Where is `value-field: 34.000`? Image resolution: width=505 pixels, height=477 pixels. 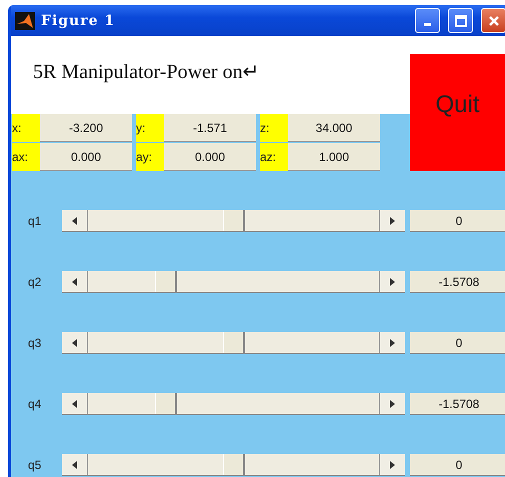 value-field: 34.000 is located at coordinates (334, 128).